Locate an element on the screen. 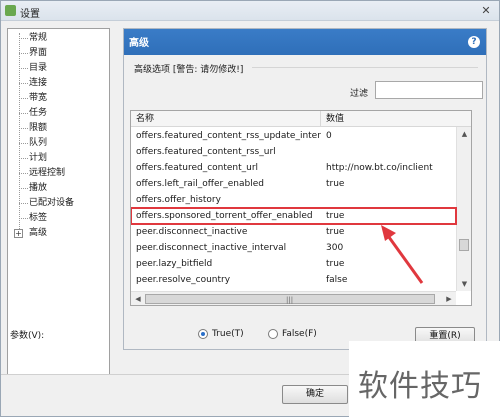 This screenshot has width=500, height=418. row-value: true is located at coordinates (335, 216).